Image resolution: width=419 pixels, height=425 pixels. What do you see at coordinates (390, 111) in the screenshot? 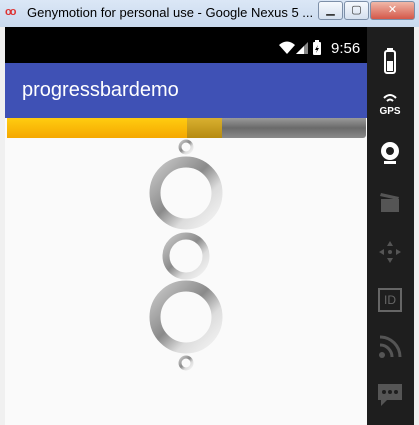
I see `gps-label: GPS` at bounding box center [390, 111].